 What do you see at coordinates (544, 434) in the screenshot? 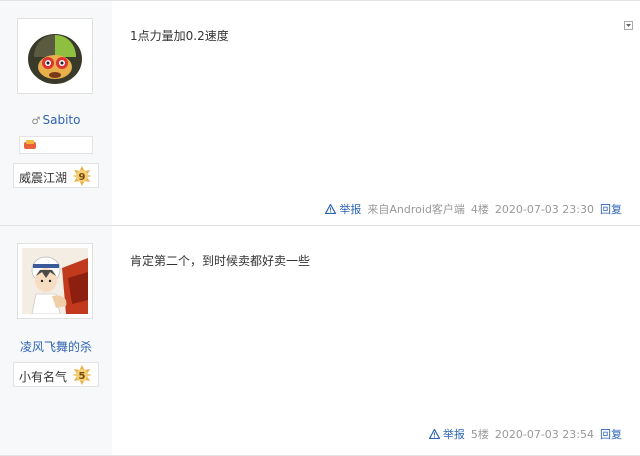
I see `post-time: 2020-07-03 23:54` at bounding box center [544, 434].